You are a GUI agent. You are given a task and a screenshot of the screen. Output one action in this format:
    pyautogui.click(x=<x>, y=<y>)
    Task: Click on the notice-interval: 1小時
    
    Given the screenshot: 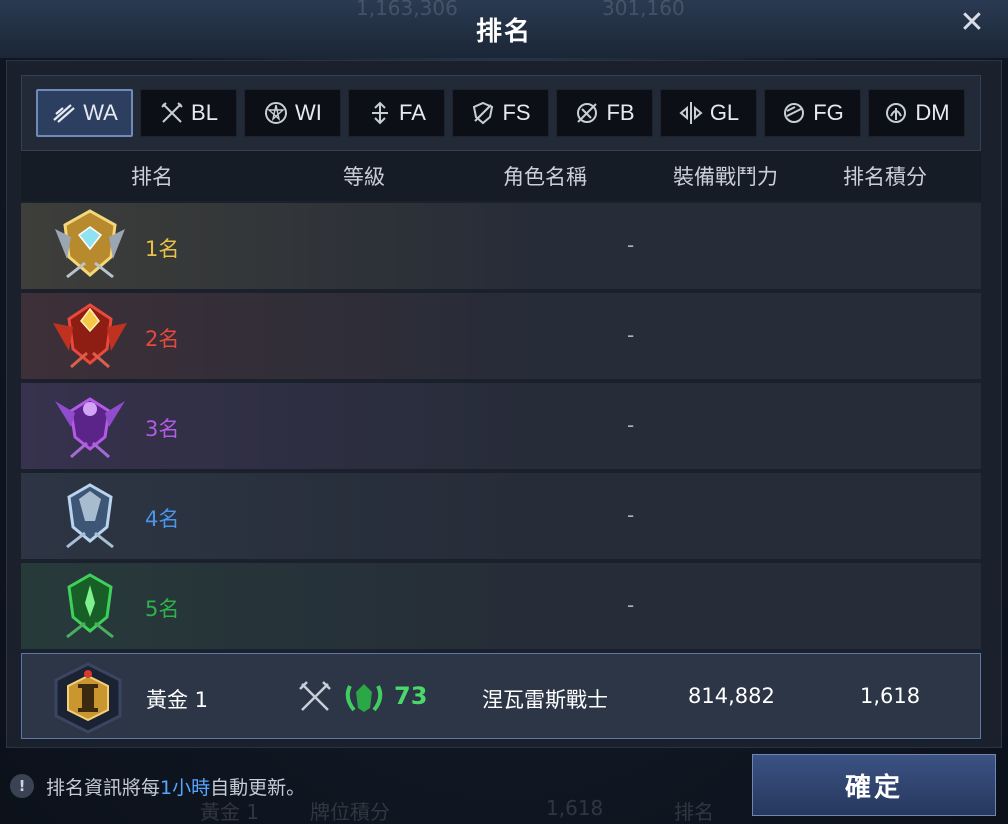 What is the action you would take?
    pyautogui.click(x=185, y=787)
    